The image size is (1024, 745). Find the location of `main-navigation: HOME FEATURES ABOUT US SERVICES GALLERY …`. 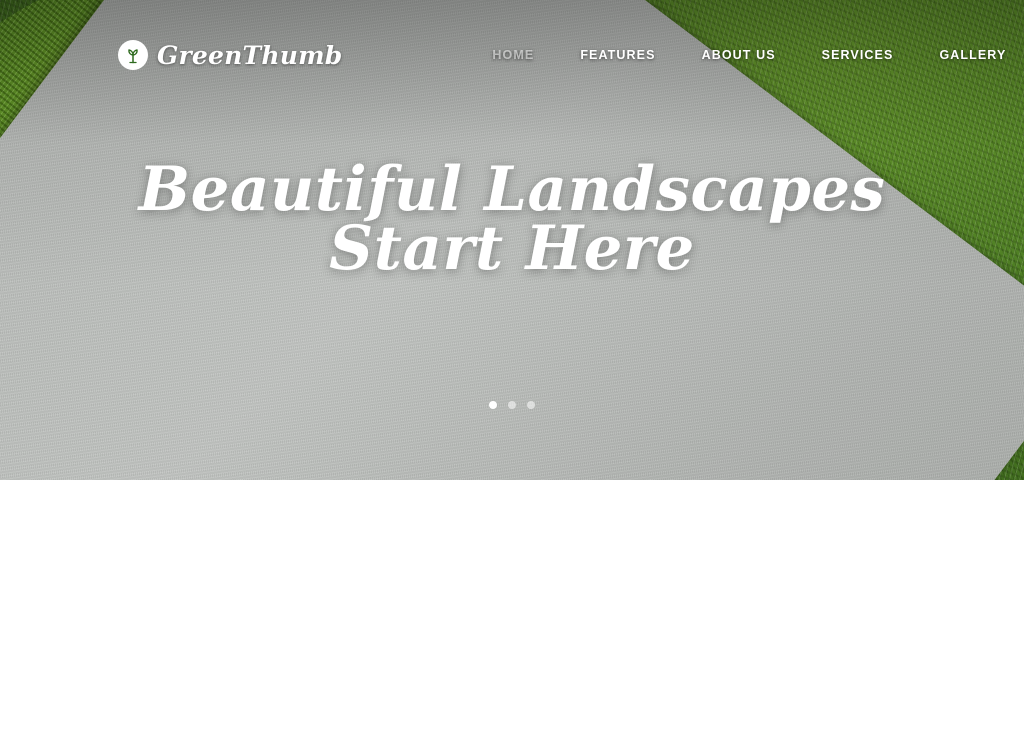

main-navigation: HOME FEATURES ABOUT US SERVICES GALLERY … is located at coordinates (746, 55).